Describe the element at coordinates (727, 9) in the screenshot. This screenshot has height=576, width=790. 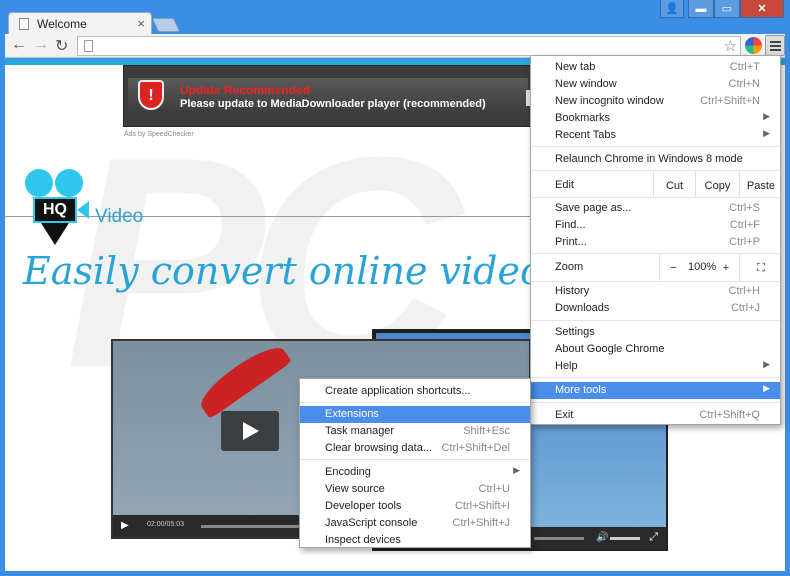
I see `maximize-button: ▭` at that location.